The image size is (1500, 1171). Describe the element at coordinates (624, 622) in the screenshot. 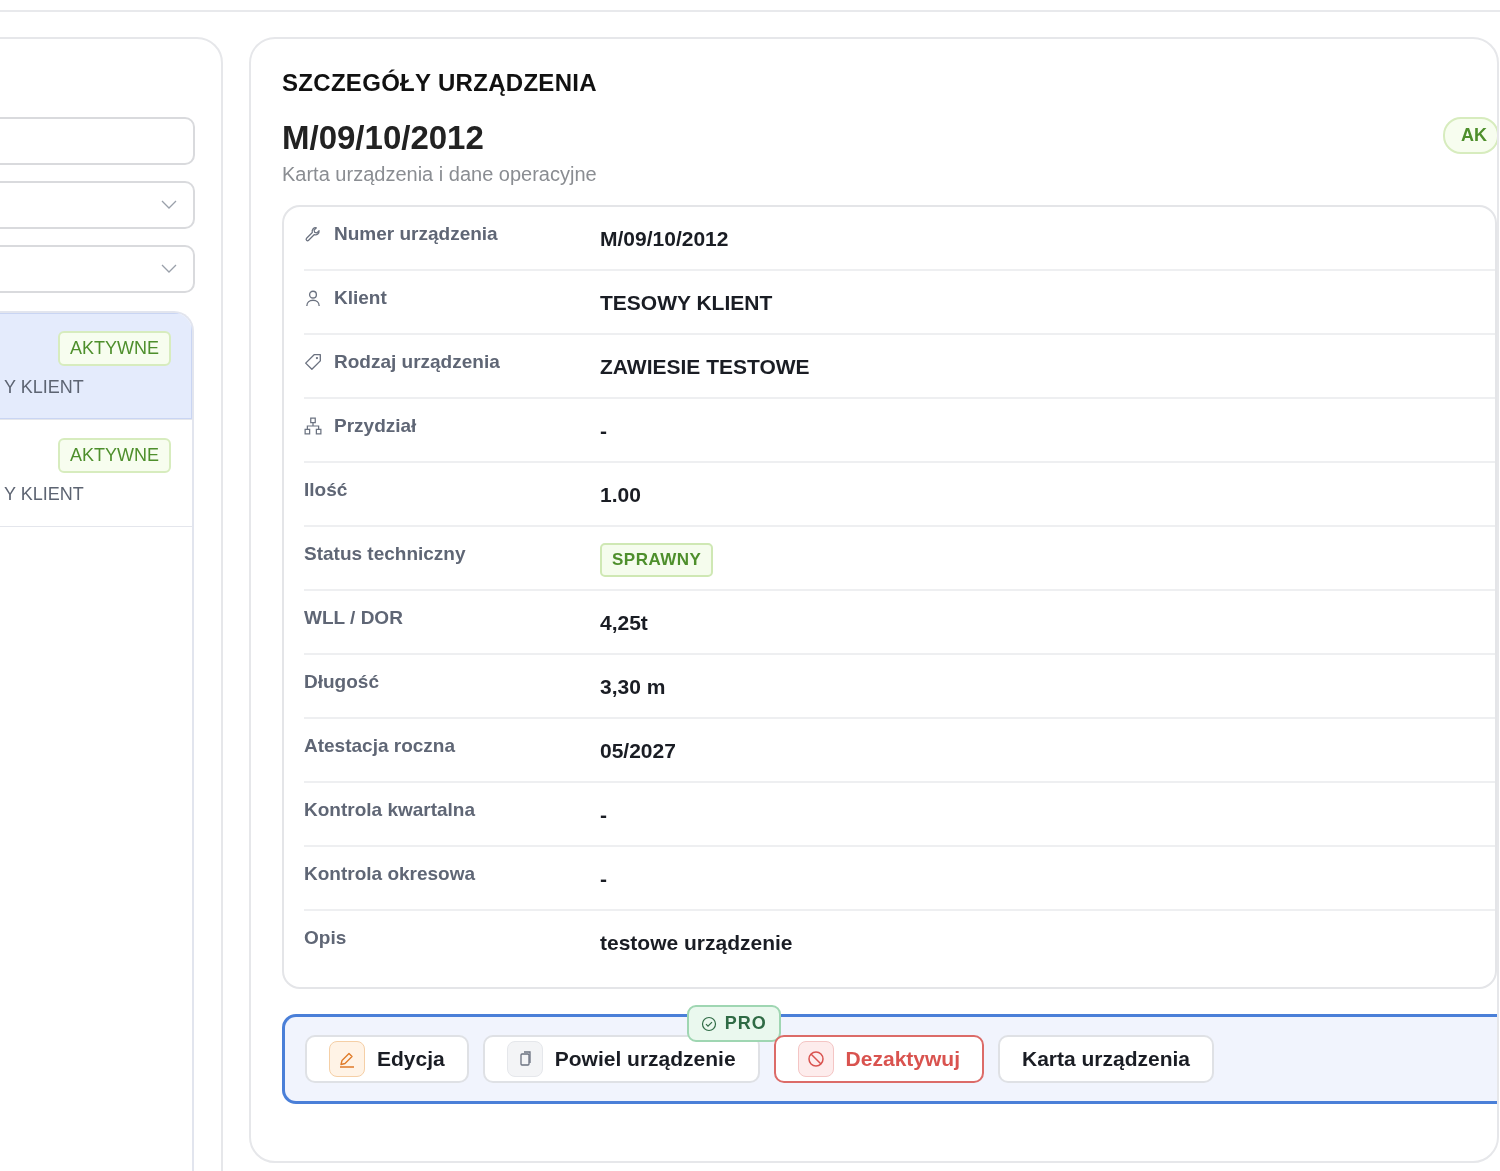

I see `field-value: 4,25t` at that location.